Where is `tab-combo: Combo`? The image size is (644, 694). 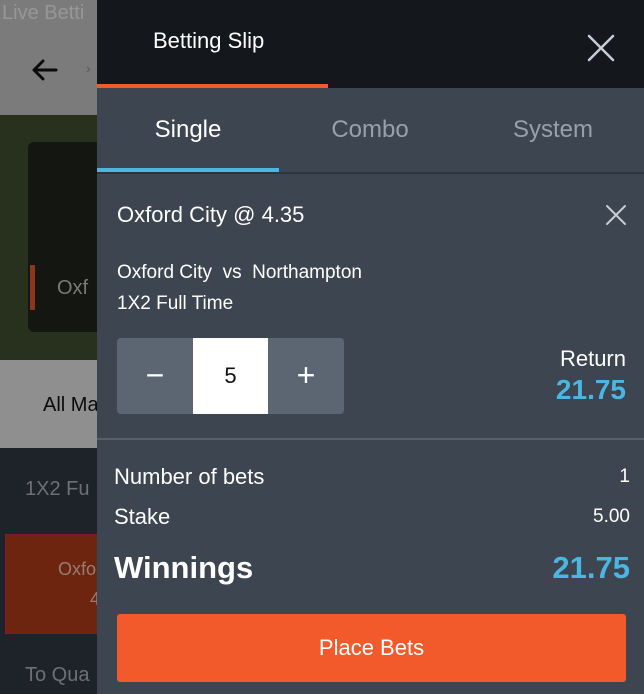
tab-combo: Combo is located at coordinates (370, 130).